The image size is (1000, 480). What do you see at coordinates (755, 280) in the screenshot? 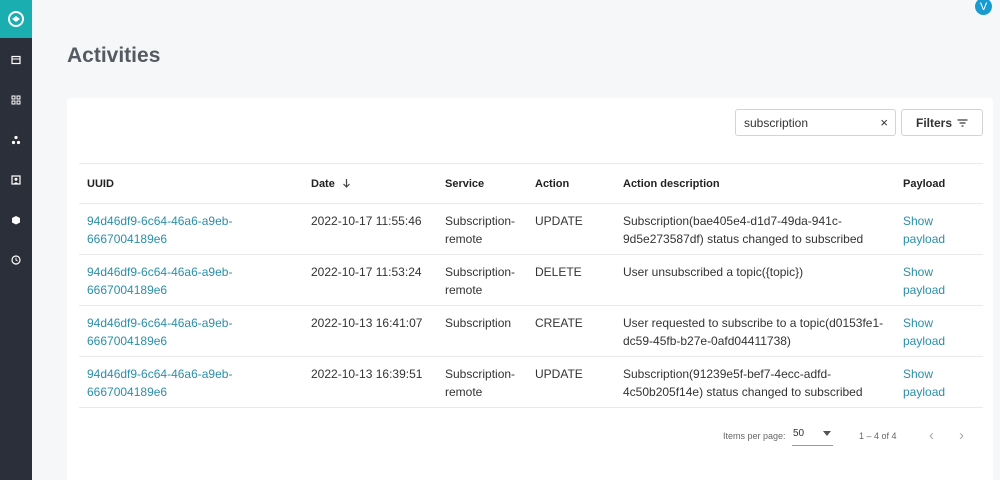
I see `description-cell: User unsubscribed a topic({topic})` at bounding box center [755, 280].